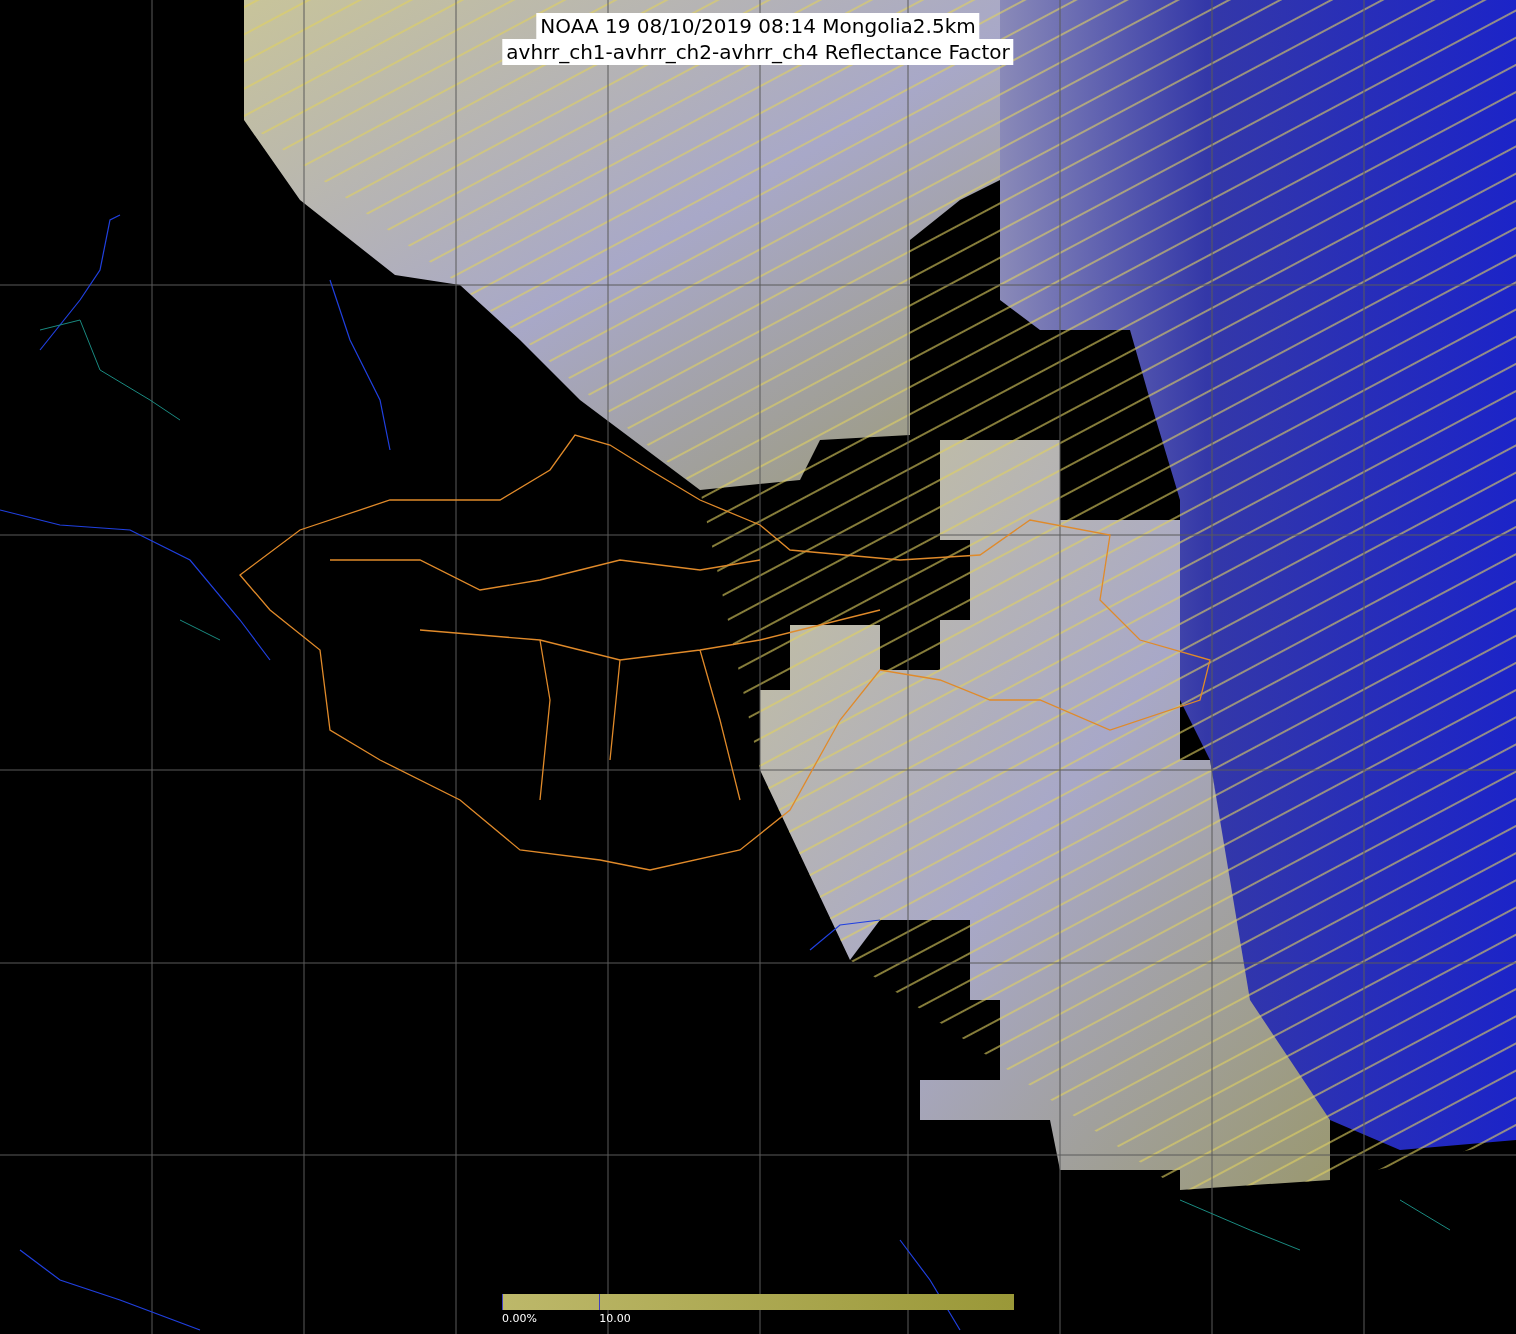 This screenshot has width=1516, height=1334. What do you see at coordinates (519, 1318) in the screenshot?
I see `colorbar-tick-label: 0.00%` at bounding box center [519, 1318].